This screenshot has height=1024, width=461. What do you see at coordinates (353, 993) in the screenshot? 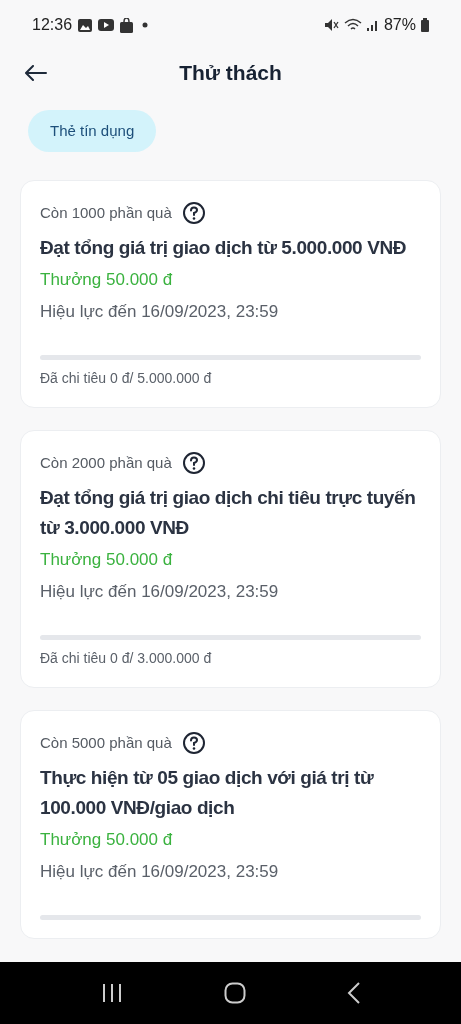
I see `back-icon` at bounding box center [353, 993].